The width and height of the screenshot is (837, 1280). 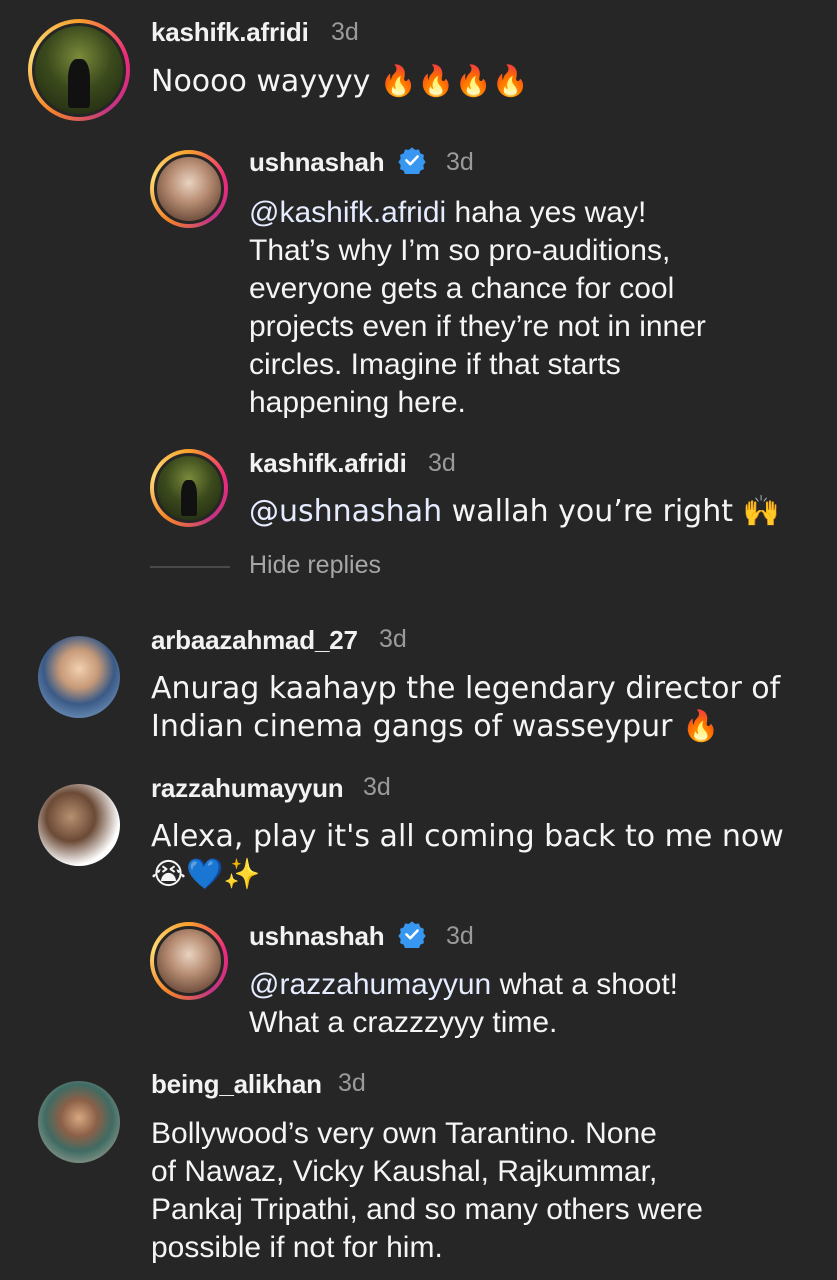 I want to click on divider, so click(x=190, y=567).